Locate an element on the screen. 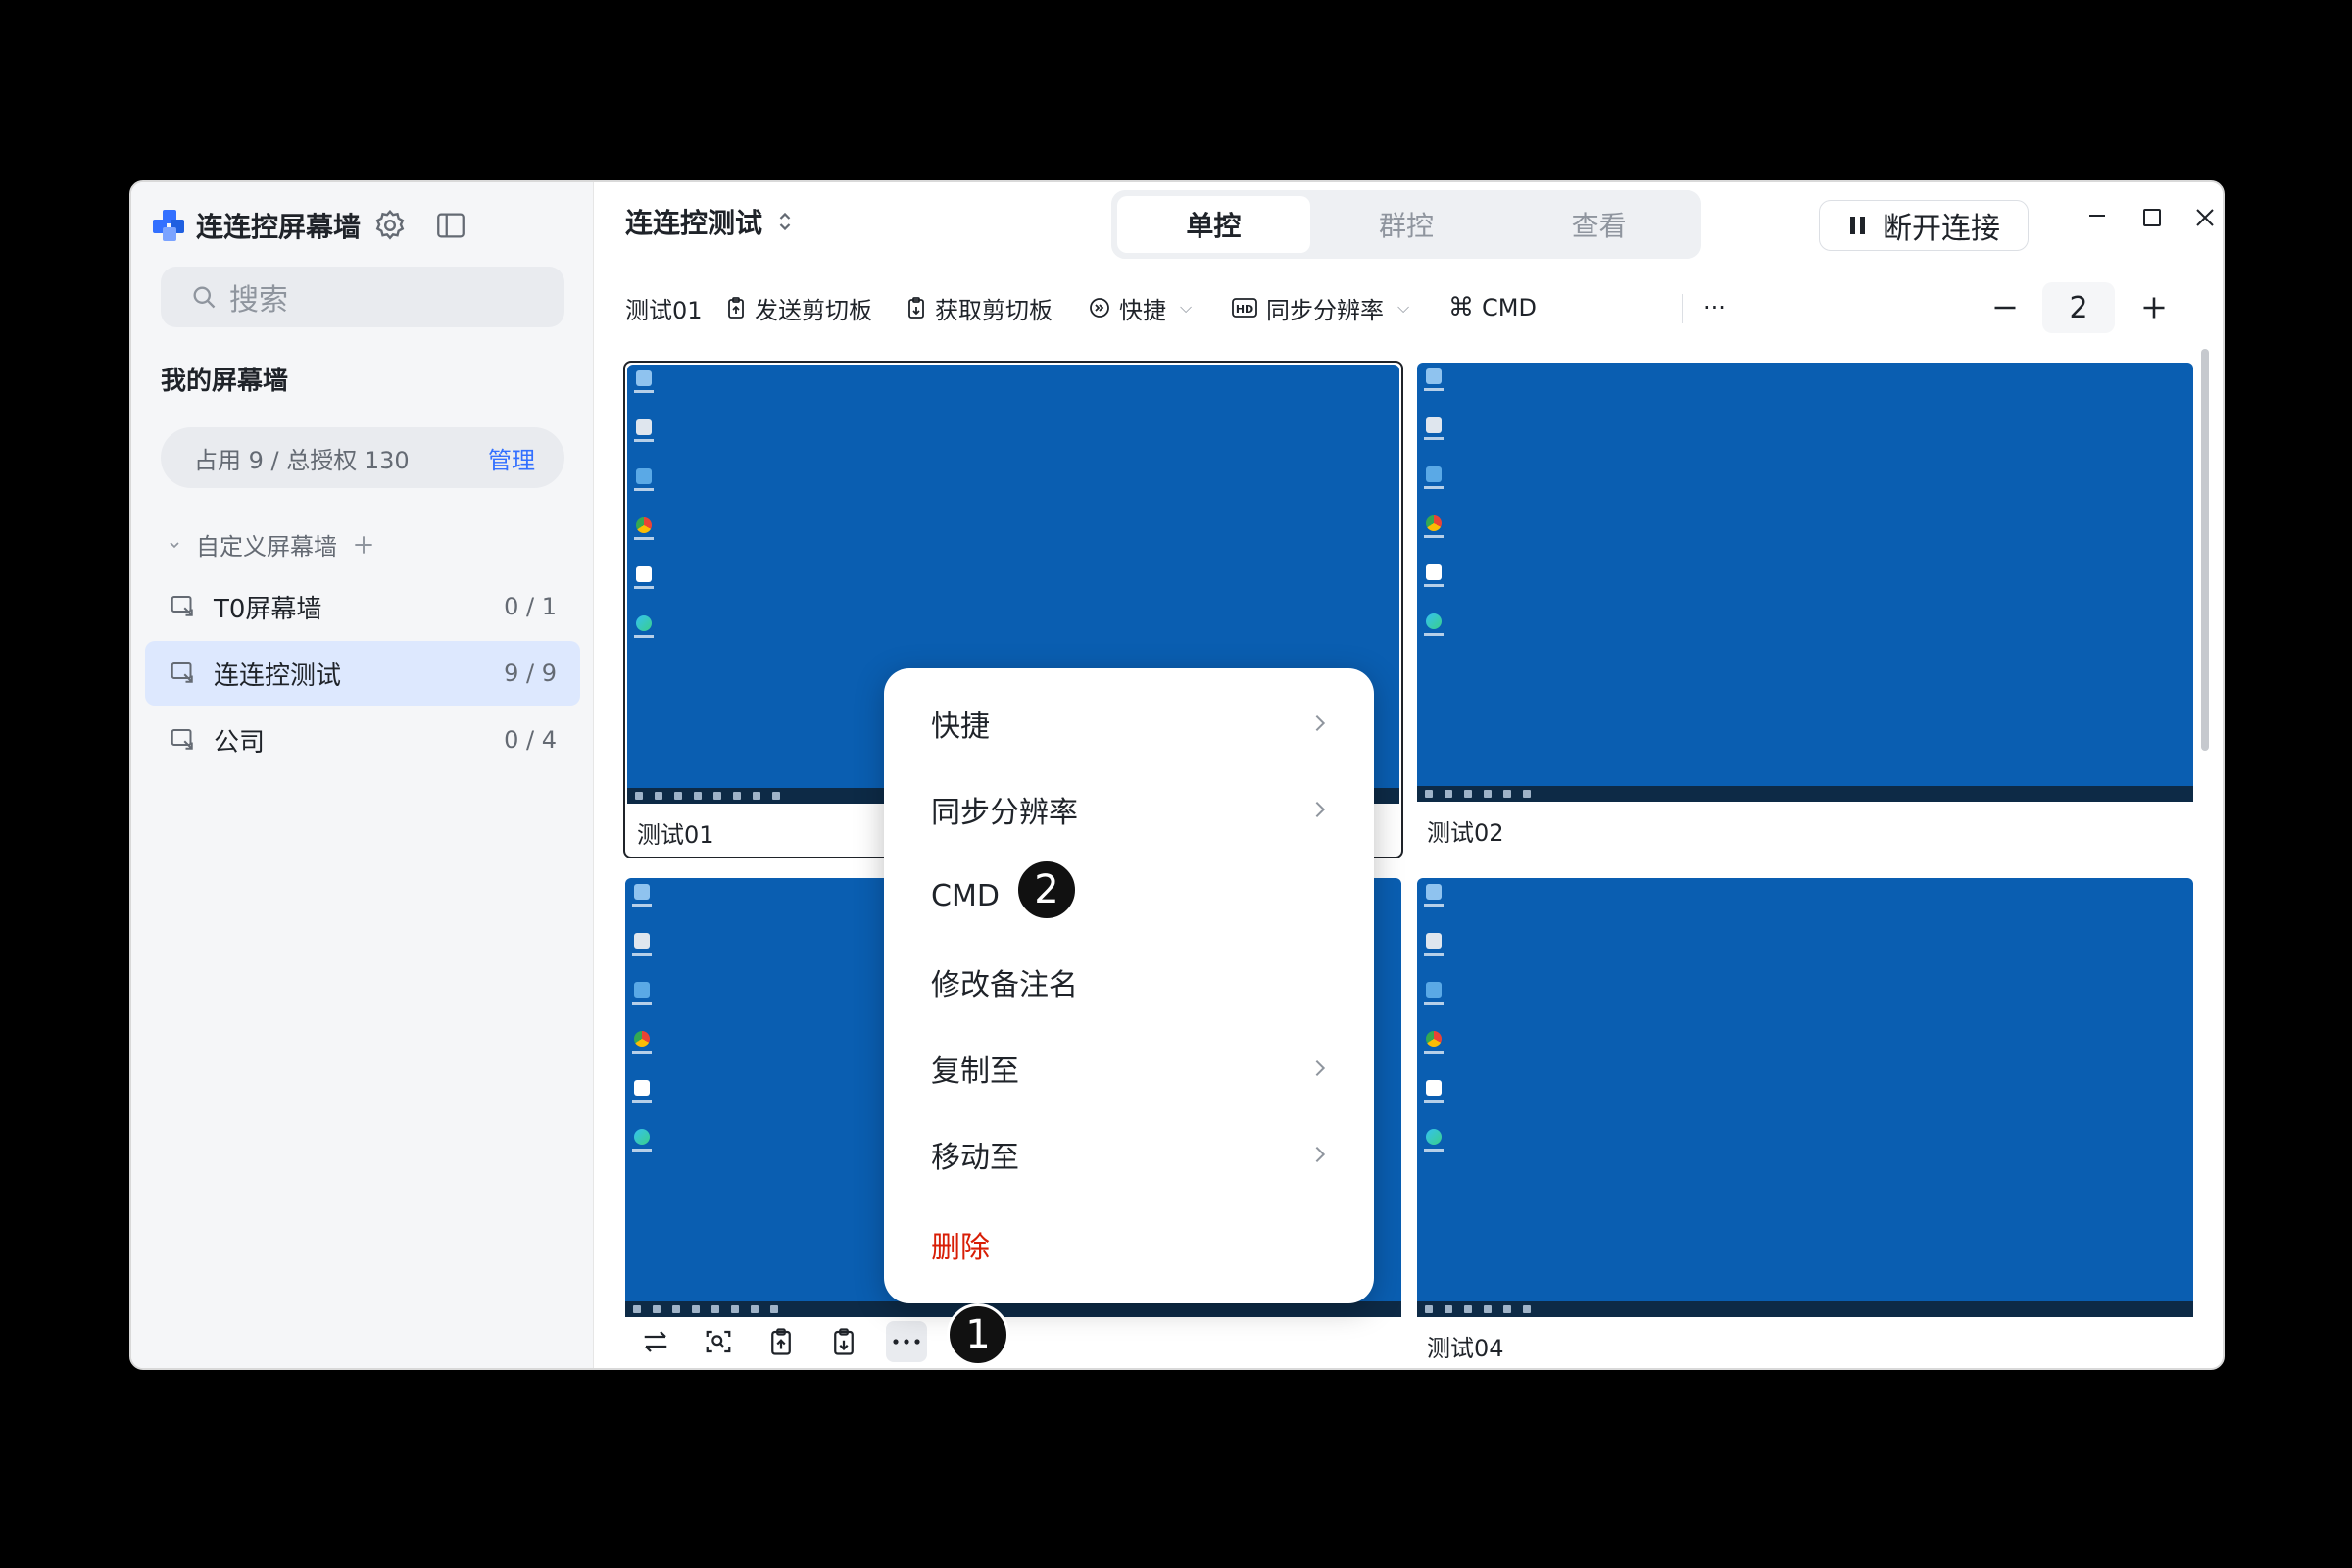 This screenshot has height=1568, width=2352. menu-label: CMD is located at coordinates (965, 895).